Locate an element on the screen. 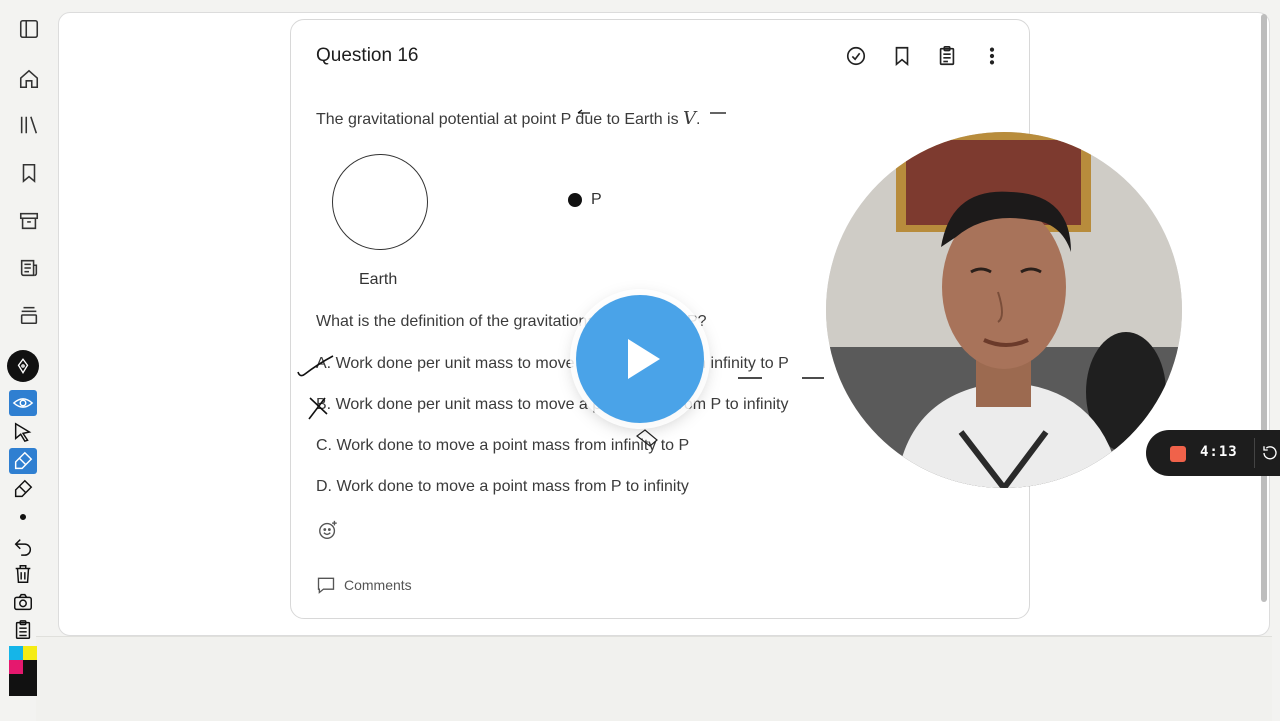 This screenshot has height=721, width=1280. earth-circle is located at coordinates (380, 202).